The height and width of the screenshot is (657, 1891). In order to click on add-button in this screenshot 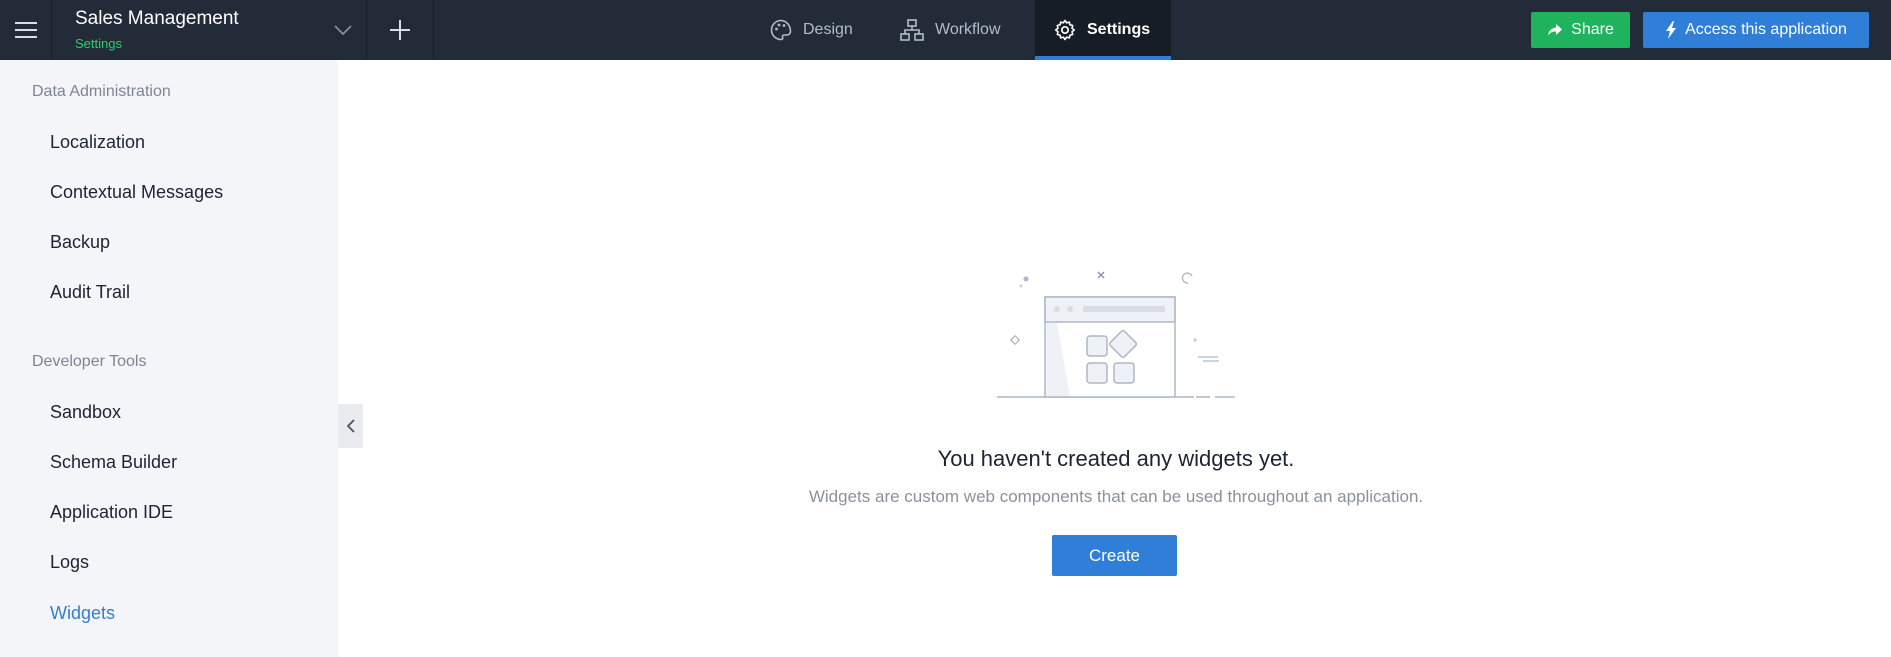, I will do `click(400, 30)`.